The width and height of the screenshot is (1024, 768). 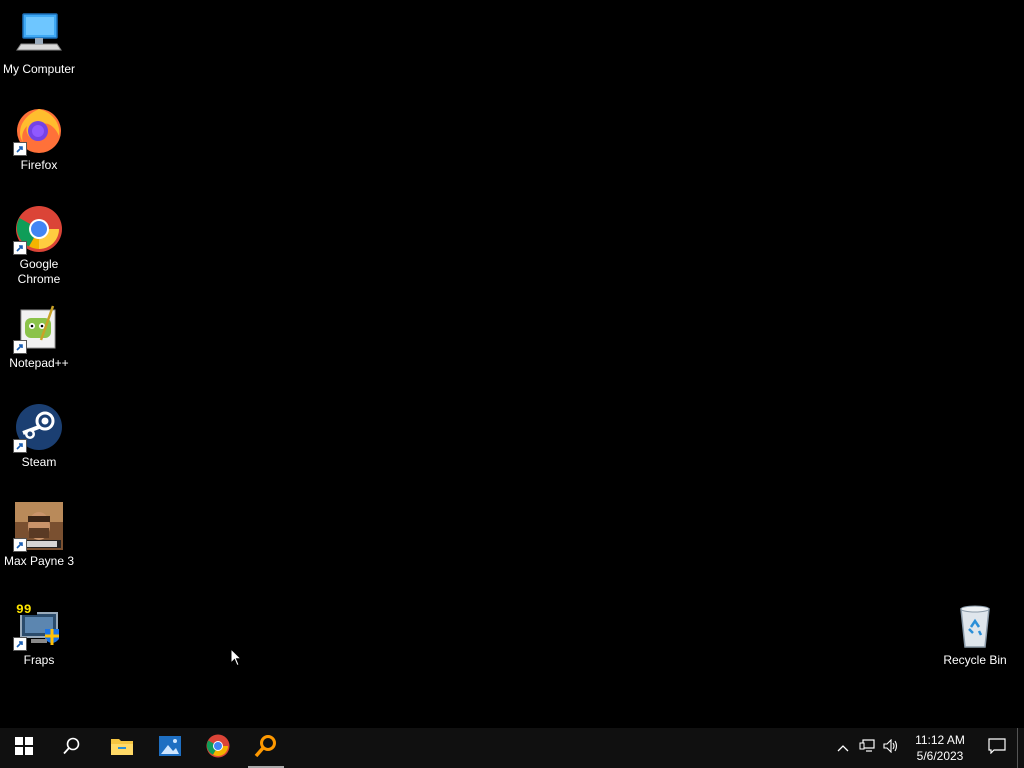 I want to click on clock-time: 11:12 AM, so click(x=940, y=740).